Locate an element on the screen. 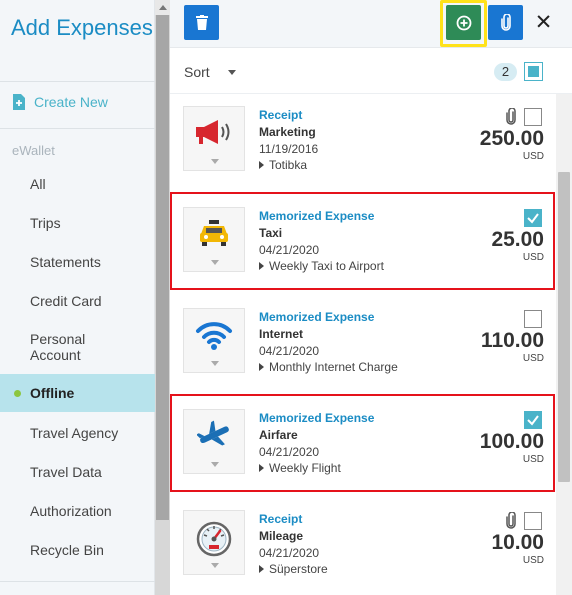 This screenshot has height=595, width=572. sidebar-item-label: All is located at coordinates (38, 183).